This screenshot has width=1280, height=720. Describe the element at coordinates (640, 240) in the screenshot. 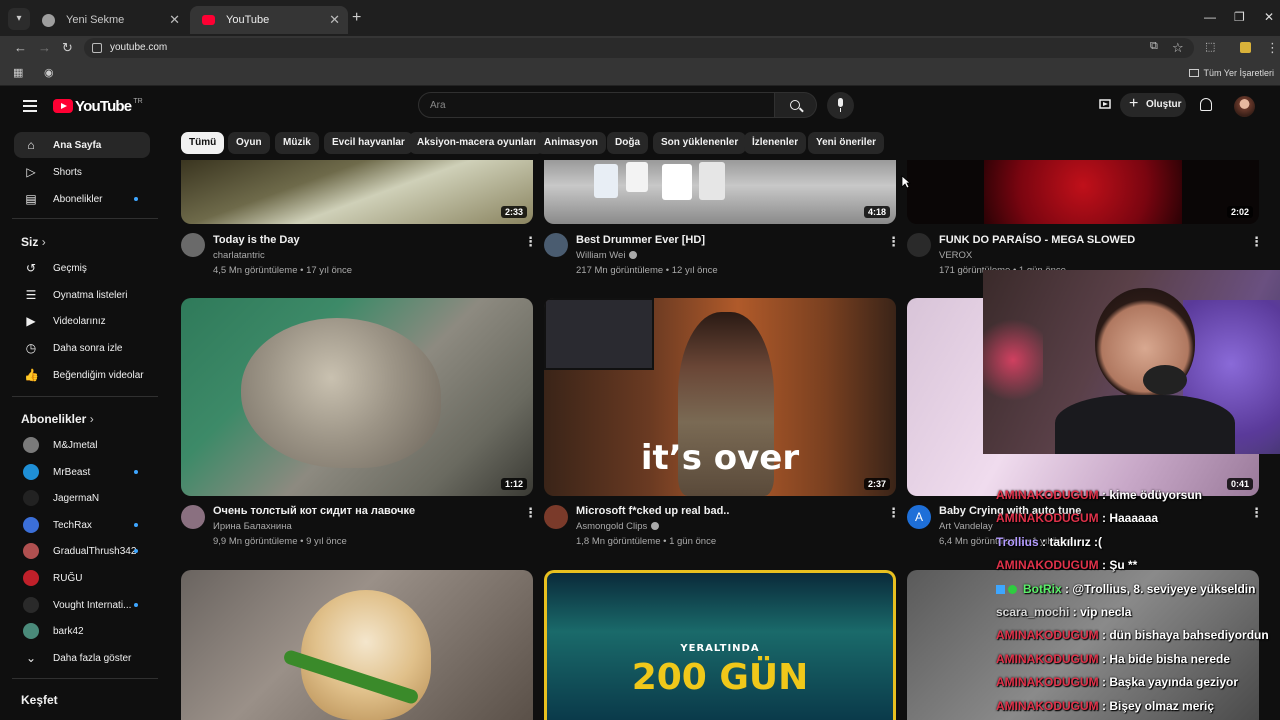

I see `video-title: Best Drummer Ever [HD]` at that location.